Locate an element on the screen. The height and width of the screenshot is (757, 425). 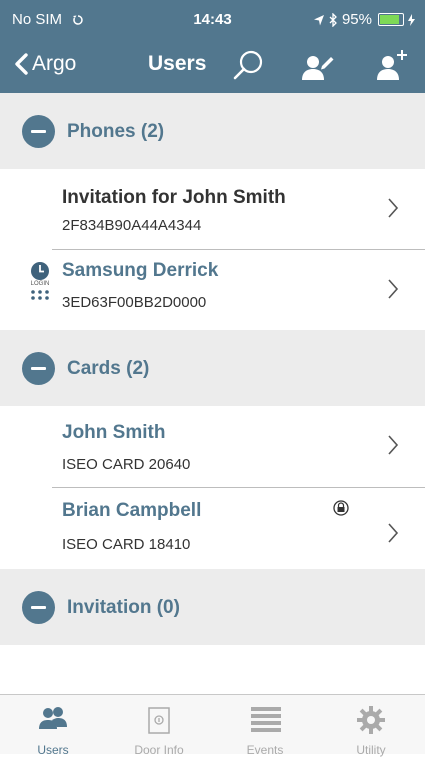
keypad-icon is located at coordinates (40, 295).